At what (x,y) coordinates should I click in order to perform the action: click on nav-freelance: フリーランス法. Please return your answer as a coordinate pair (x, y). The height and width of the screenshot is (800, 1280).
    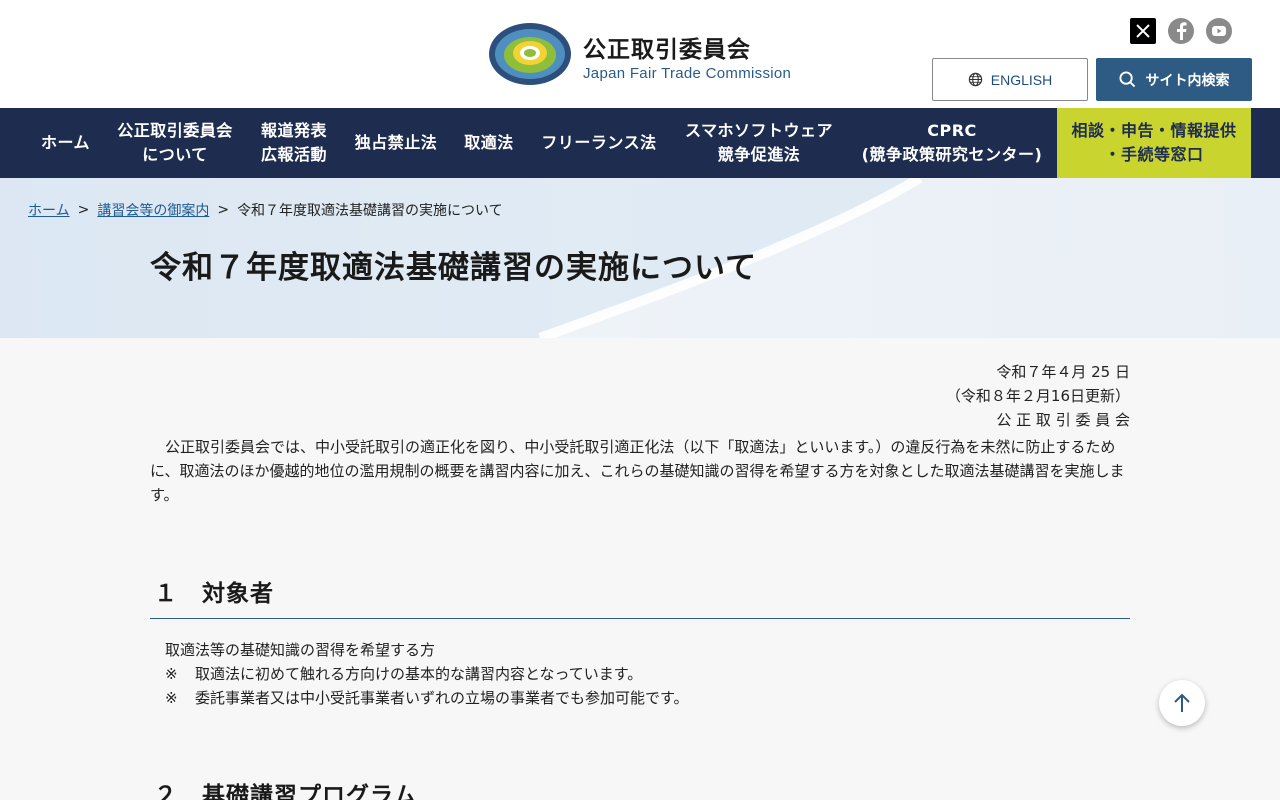
    Looking at the image, I should click on (599, 143).